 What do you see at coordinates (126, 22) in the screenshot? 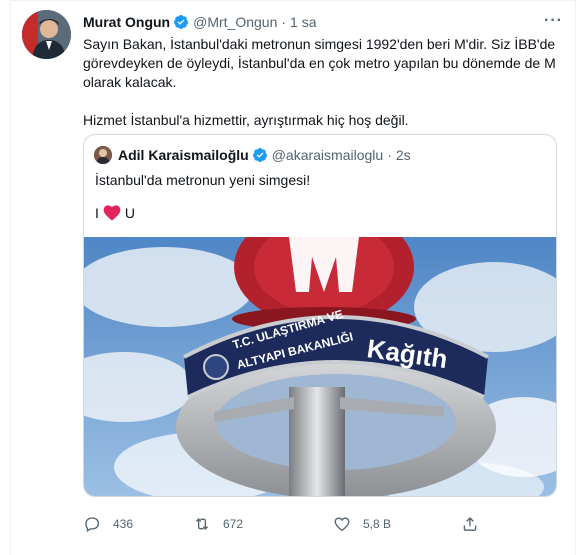
I see `author-name: Murat Ongun` at bounding box center [126, 22].